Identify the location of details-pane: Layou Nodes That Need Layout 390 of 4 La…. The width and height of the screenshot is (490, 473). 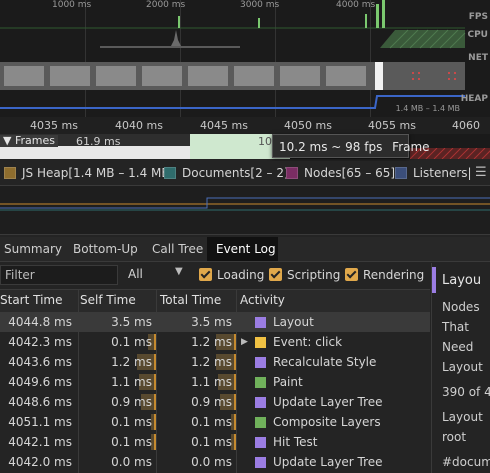
(460, 368).